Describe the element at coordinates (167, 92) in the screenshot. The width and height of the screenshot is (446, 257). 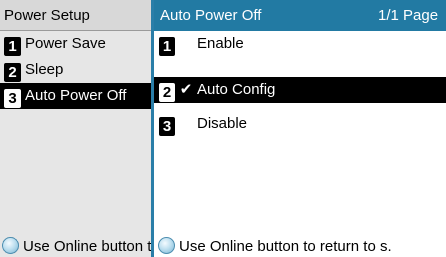
I see `option-number-badge: 2` at that location.